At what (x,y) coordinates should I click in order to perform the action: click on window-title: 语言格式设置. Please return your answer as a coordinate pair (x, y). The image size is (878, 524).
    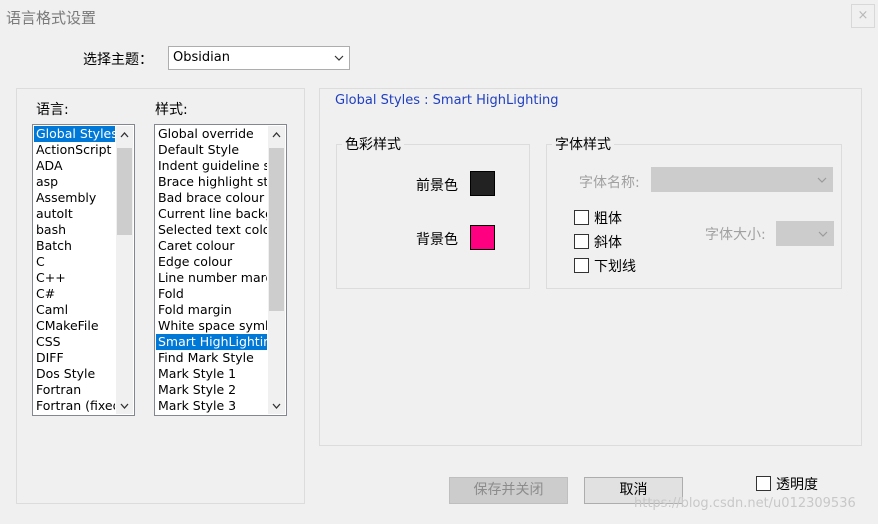
    Looking at the image, I should click on (51, 18).